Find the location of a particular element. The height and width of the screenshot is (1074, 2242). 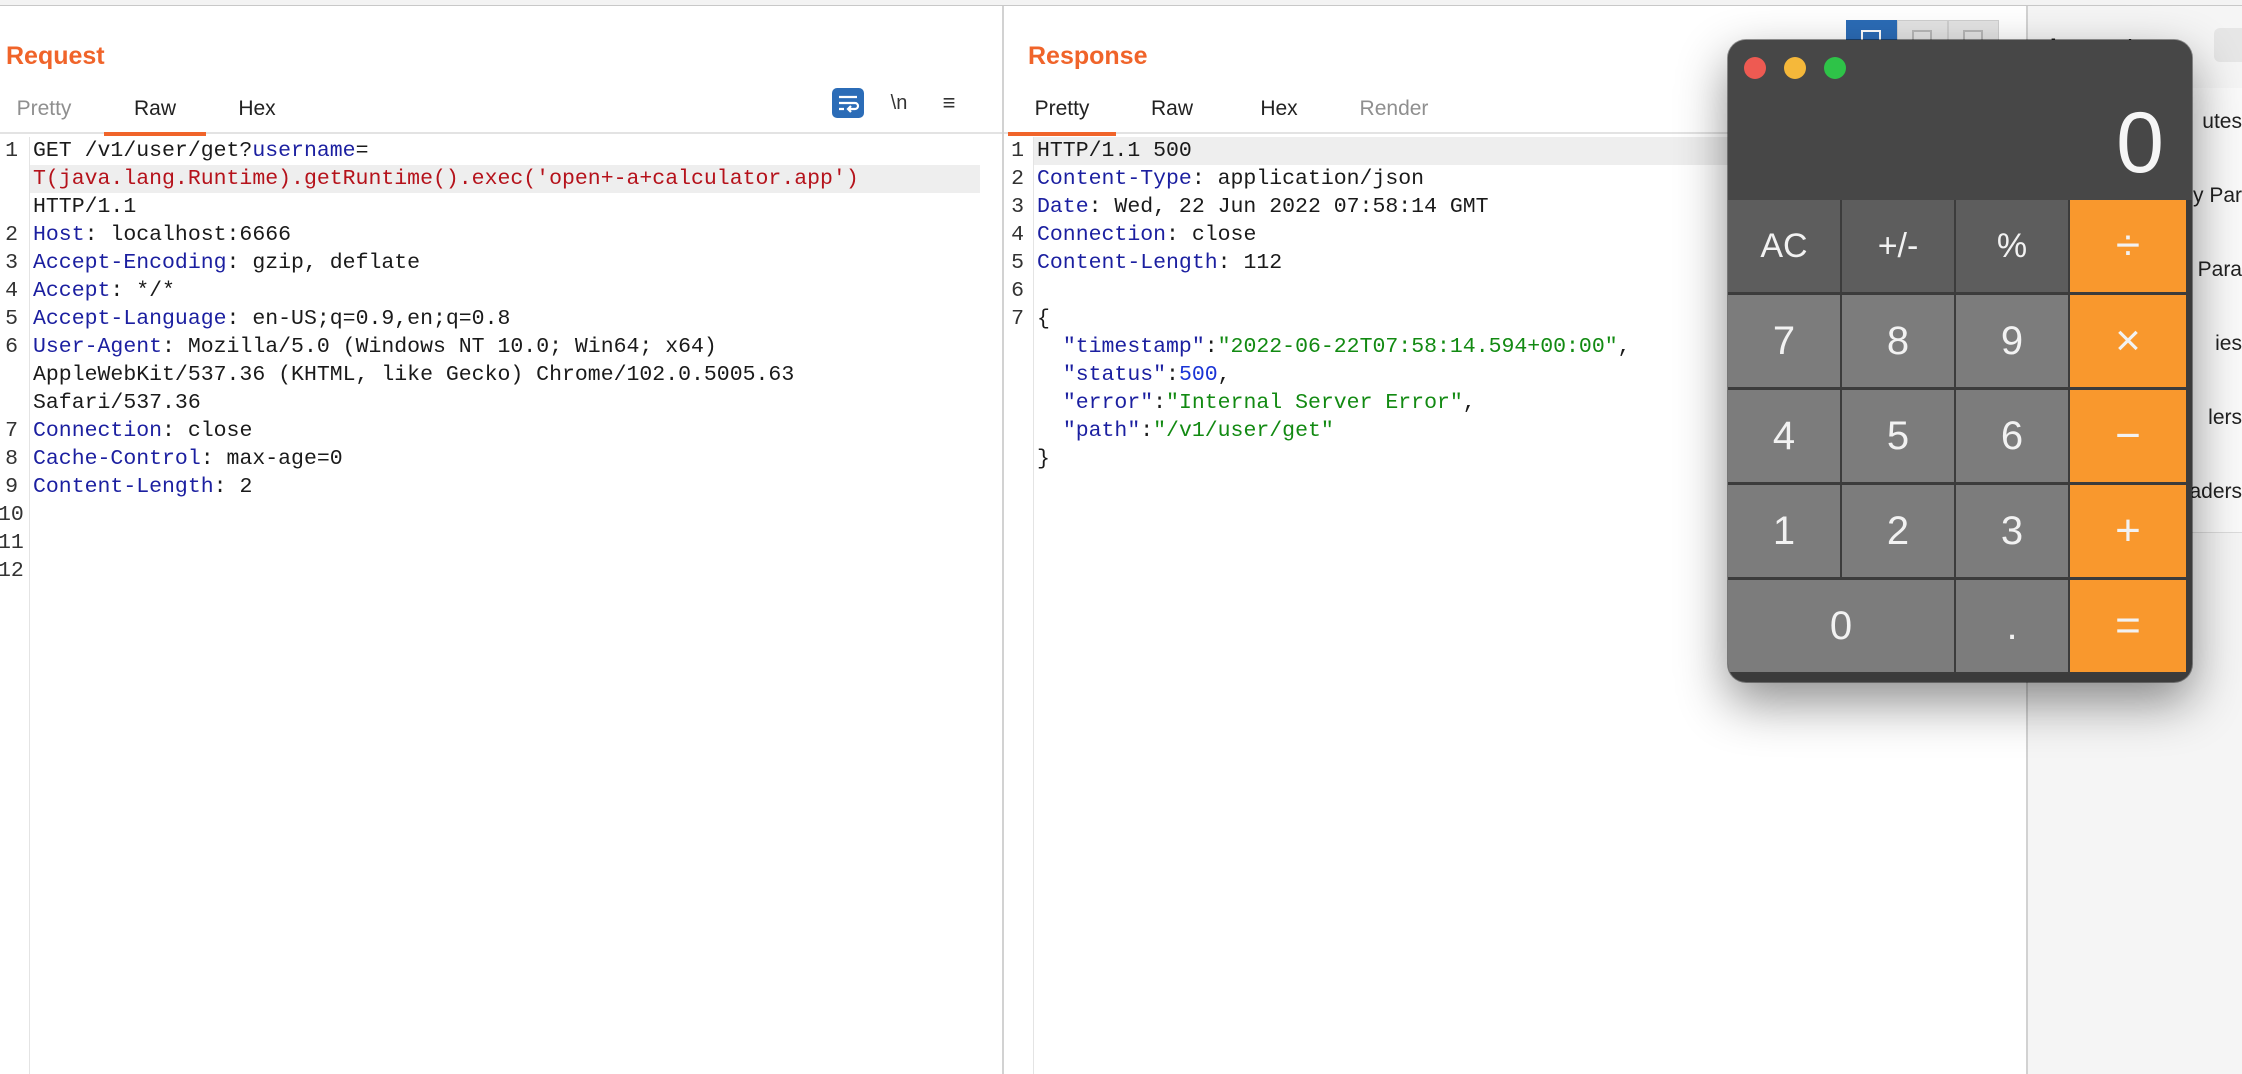

response-tab-pretty: Pretty is located at coordinates (1062, 115).